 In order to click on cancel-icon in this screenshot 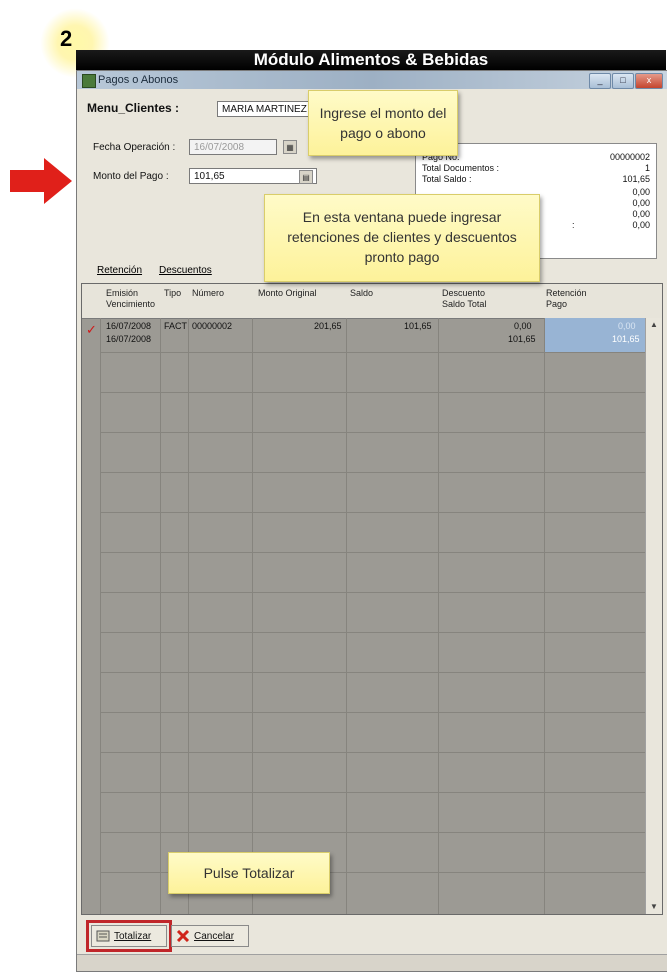, I will do `click(183, 936)`.